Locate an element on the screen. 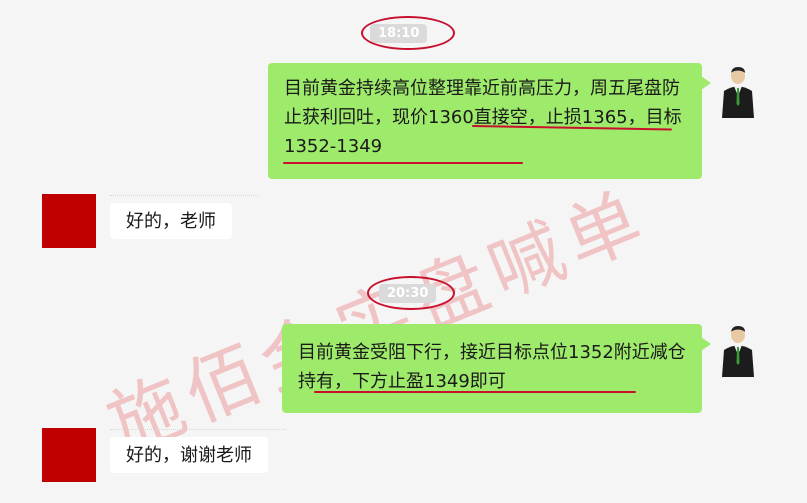 This screenshot has height=503, width=807. message-bubble-sent: 目前黄金受阻下行，接近目标点位1352附近减仓持有，下方止盈1349即可 is located at coordinates (496, 368).